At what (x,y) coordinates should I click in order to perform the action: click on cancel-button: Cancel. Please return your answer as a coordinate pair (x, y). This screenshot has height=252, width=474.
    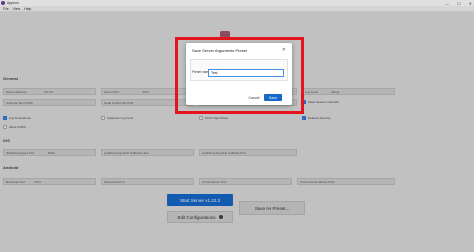
    Looking at the image, I should click on (254, 97).